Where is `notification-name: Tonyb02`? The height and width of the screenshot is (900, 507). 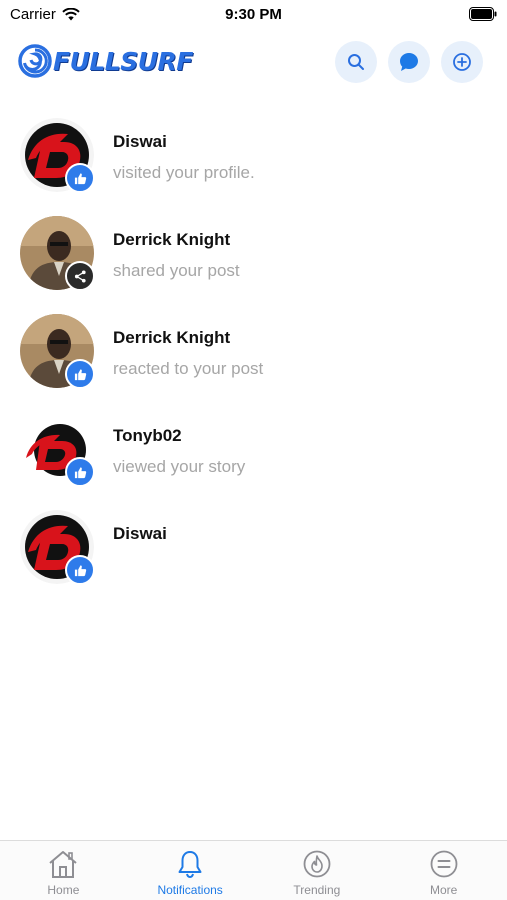 notification-name: Tonyb02 is located at coordinates (147, 435).